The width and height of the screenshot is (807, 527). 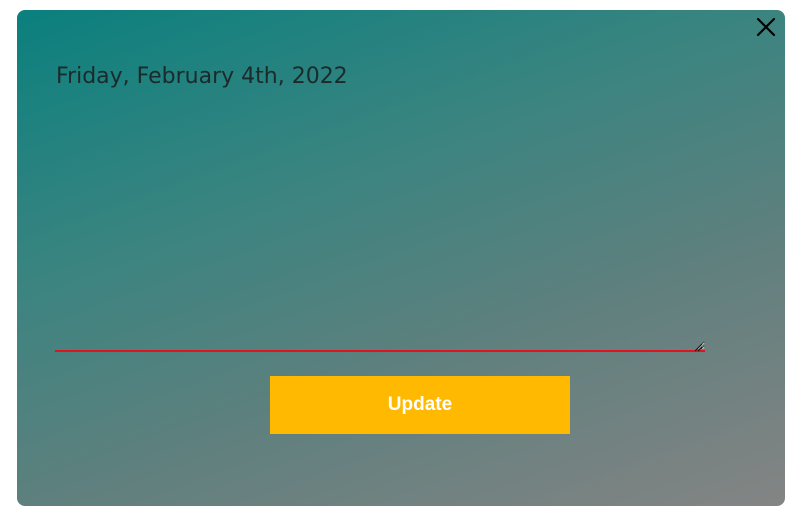 I want to click on update-button: Update, so click(x=420, y=405).